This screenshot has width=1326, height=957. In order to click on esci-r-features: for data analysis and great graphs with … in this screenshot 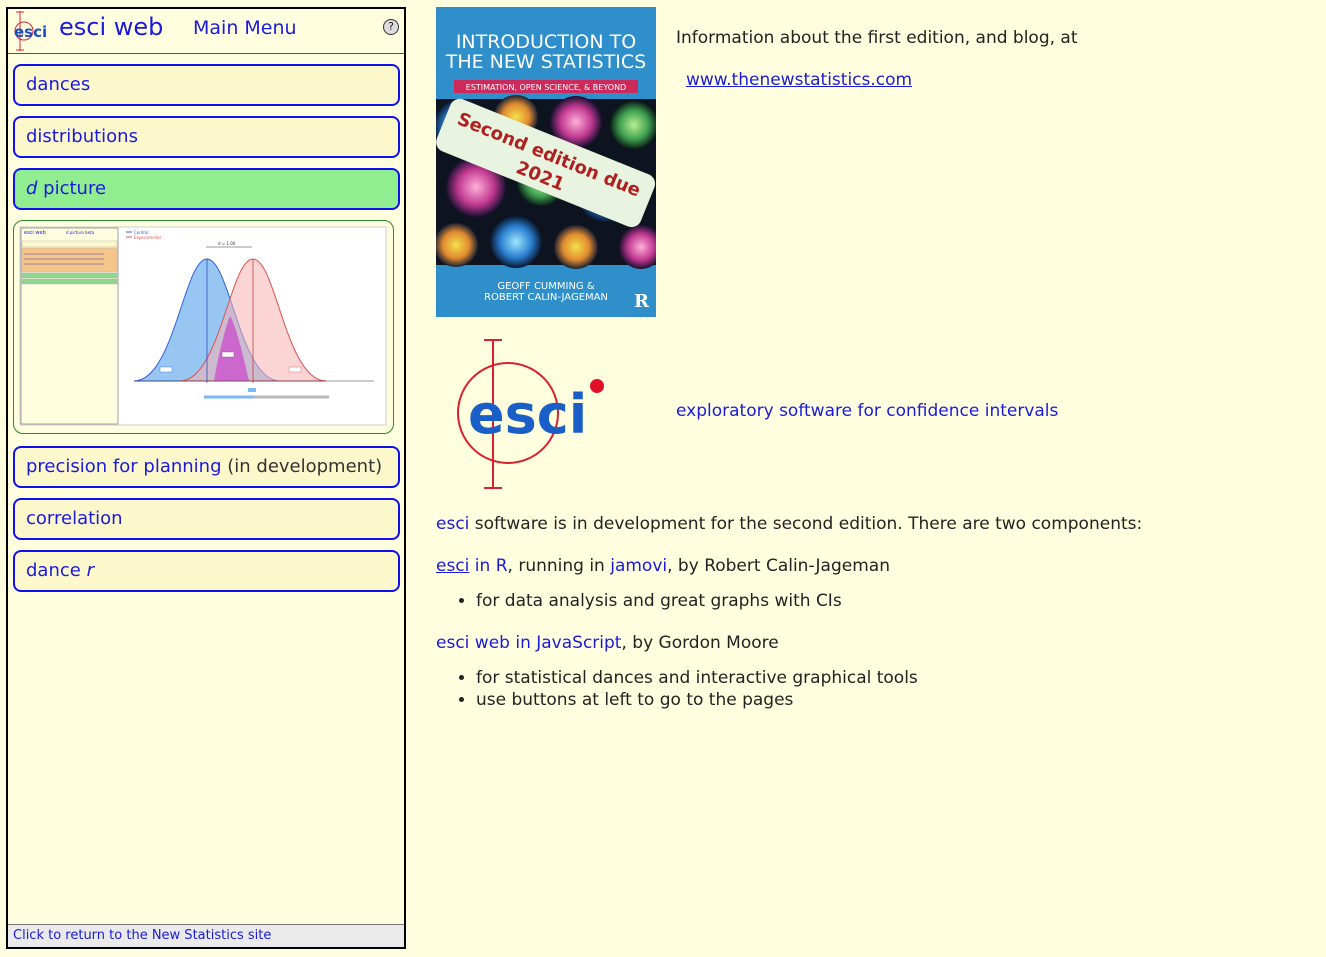, I will do `click(639, 601)`.